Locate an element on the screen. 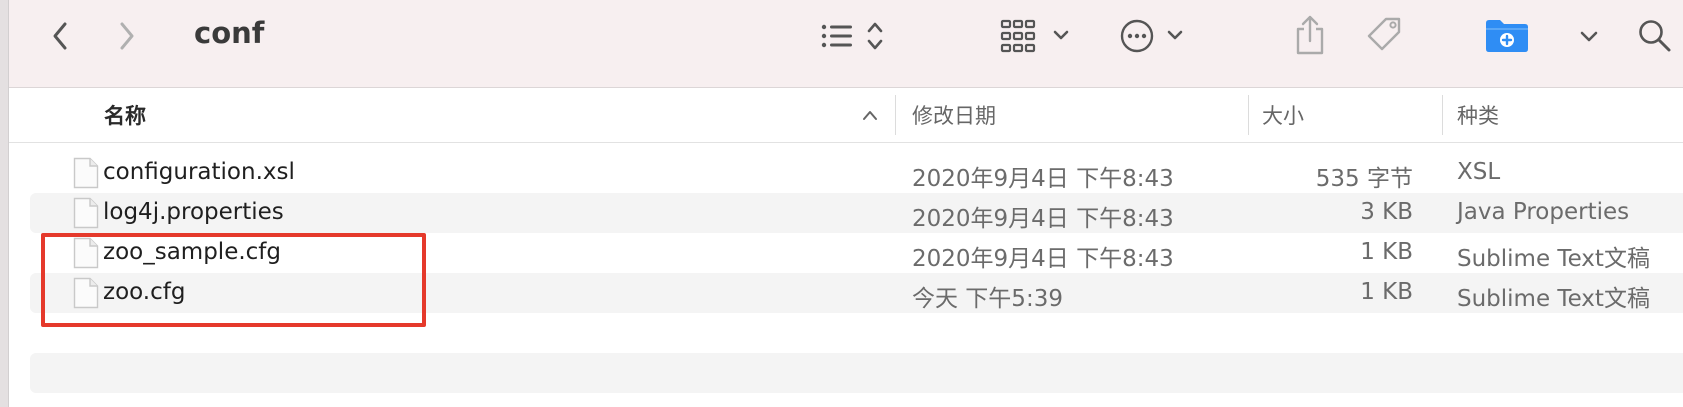 The width and height of the screenshot is (1683, 407). column-header-size: 大小 is located at coordinates (1283, 115).